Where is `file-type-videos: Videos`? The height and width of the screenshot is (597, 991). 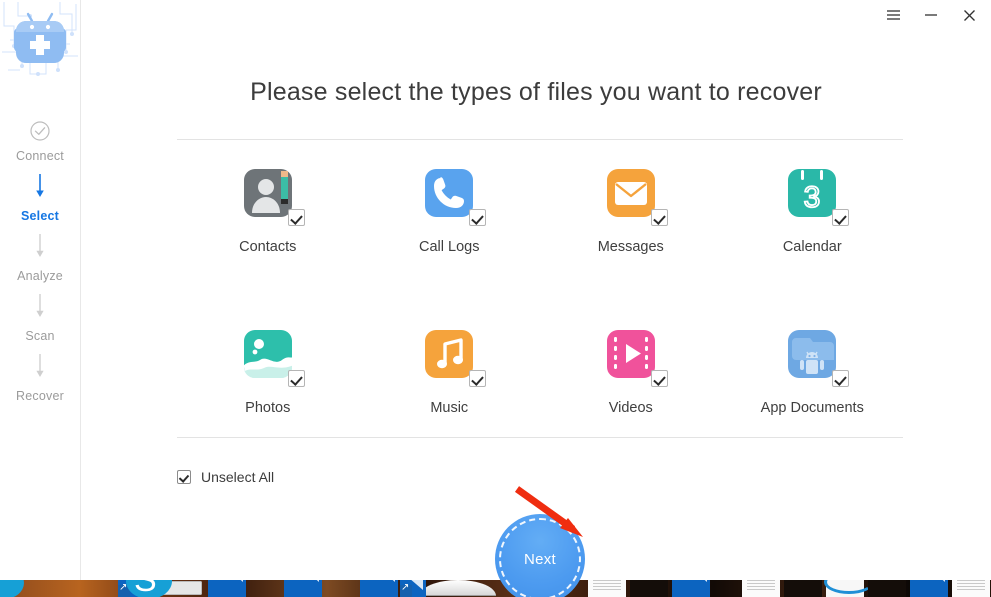
file-type-videos: Videos is located at coordinates (631, 371).